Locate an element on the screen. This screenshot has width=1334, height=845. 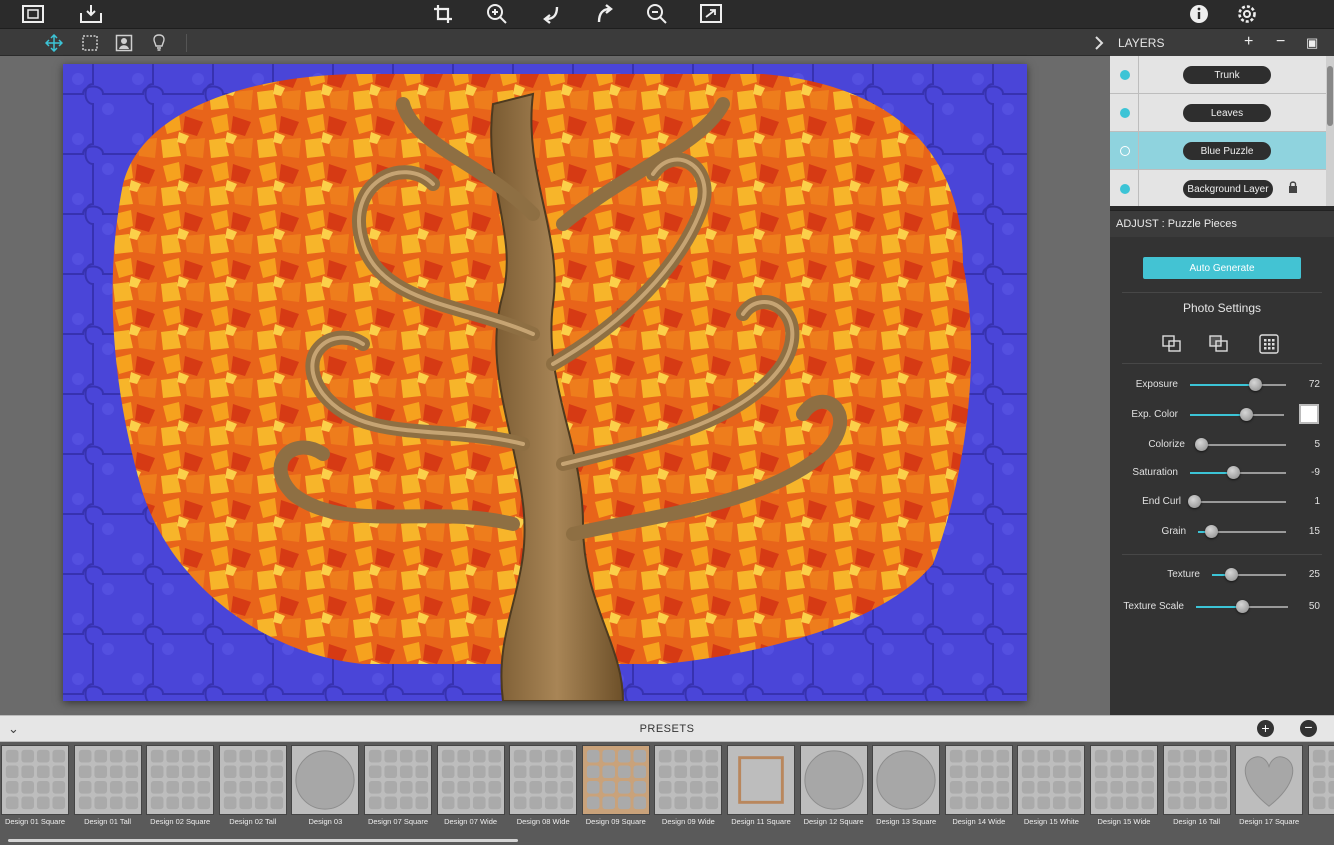
layer-row-blue-puzzle: Blue Puzzle is located at coordinates (1222, 151).